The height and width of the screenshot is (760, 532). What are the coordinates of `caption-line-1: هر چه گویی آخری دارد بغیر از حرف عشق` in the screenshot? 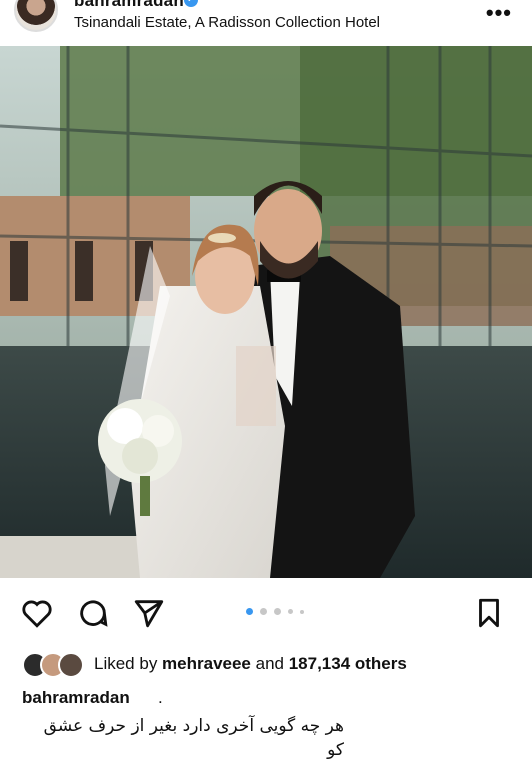 It's located at (193, 726).